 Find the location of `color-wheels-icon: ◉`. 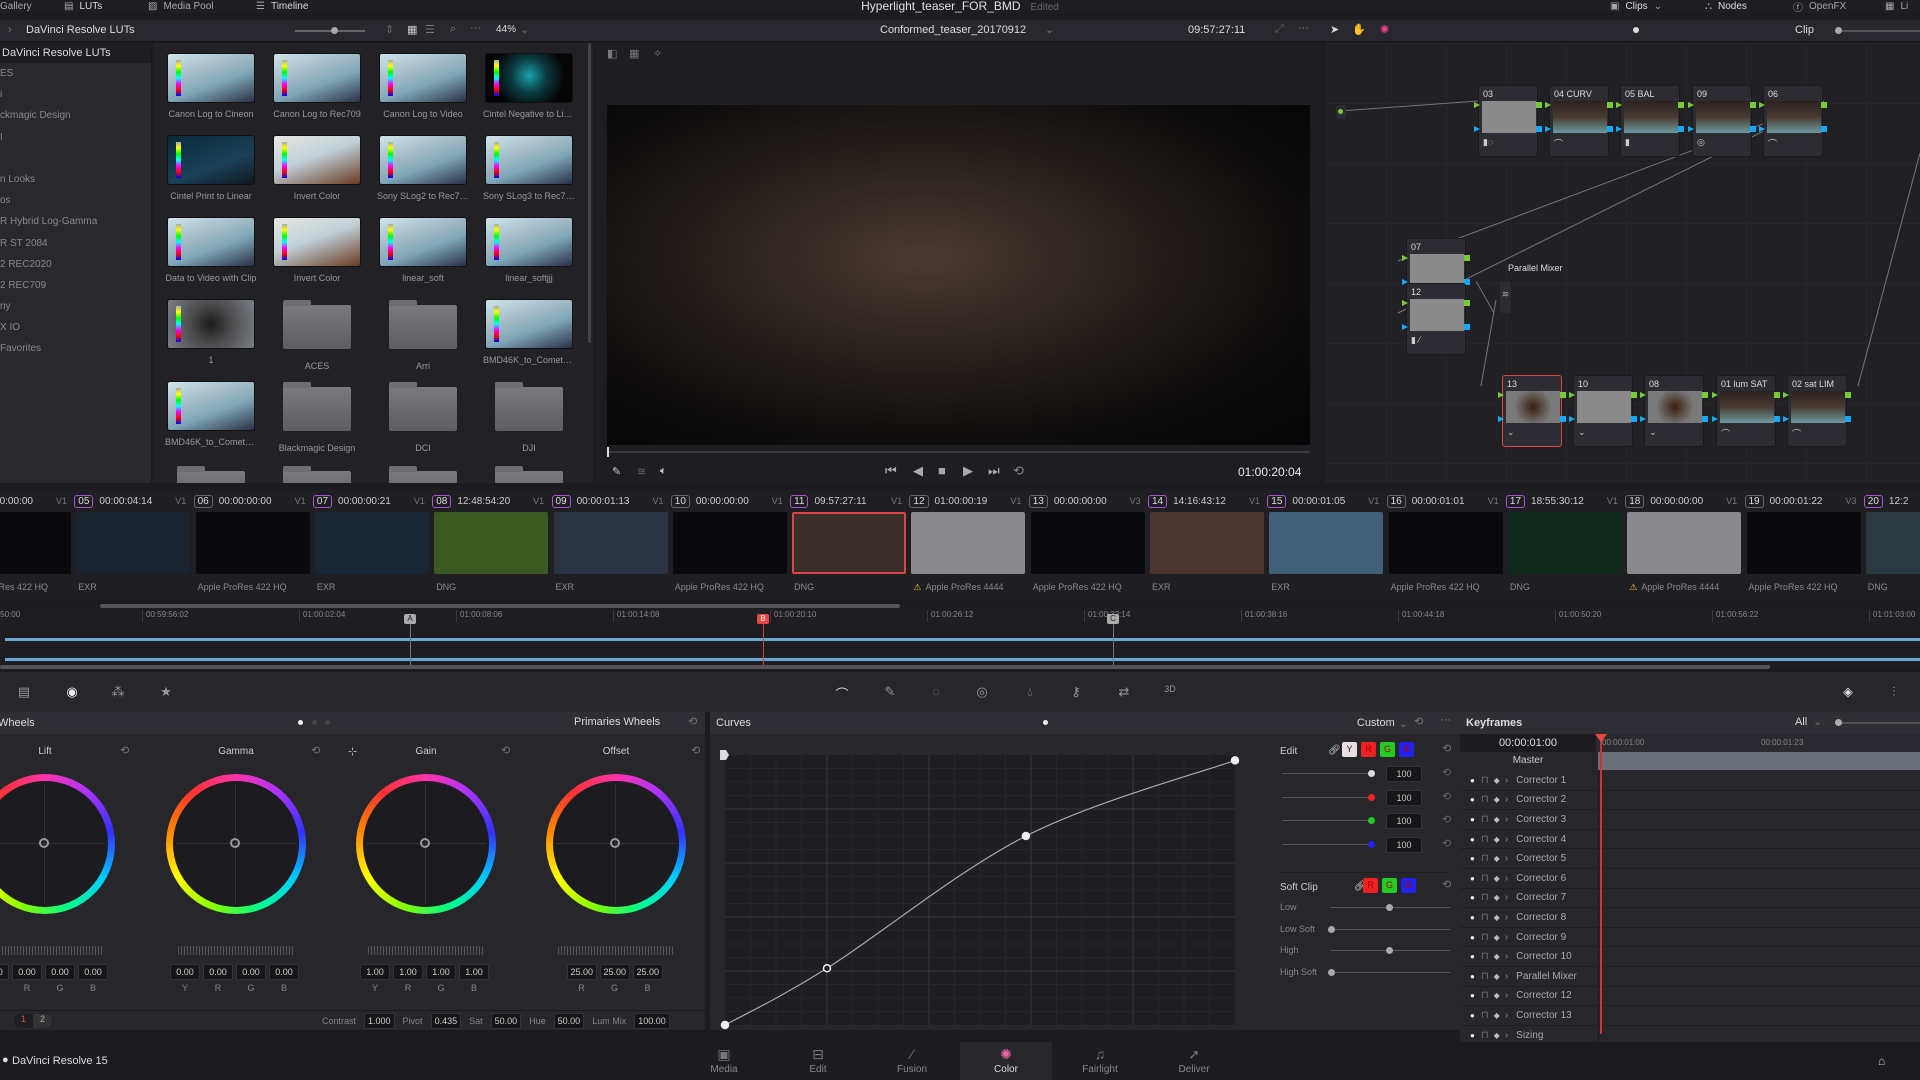

color-wheels-icon: ◉ is located at coordinates (72, 692).